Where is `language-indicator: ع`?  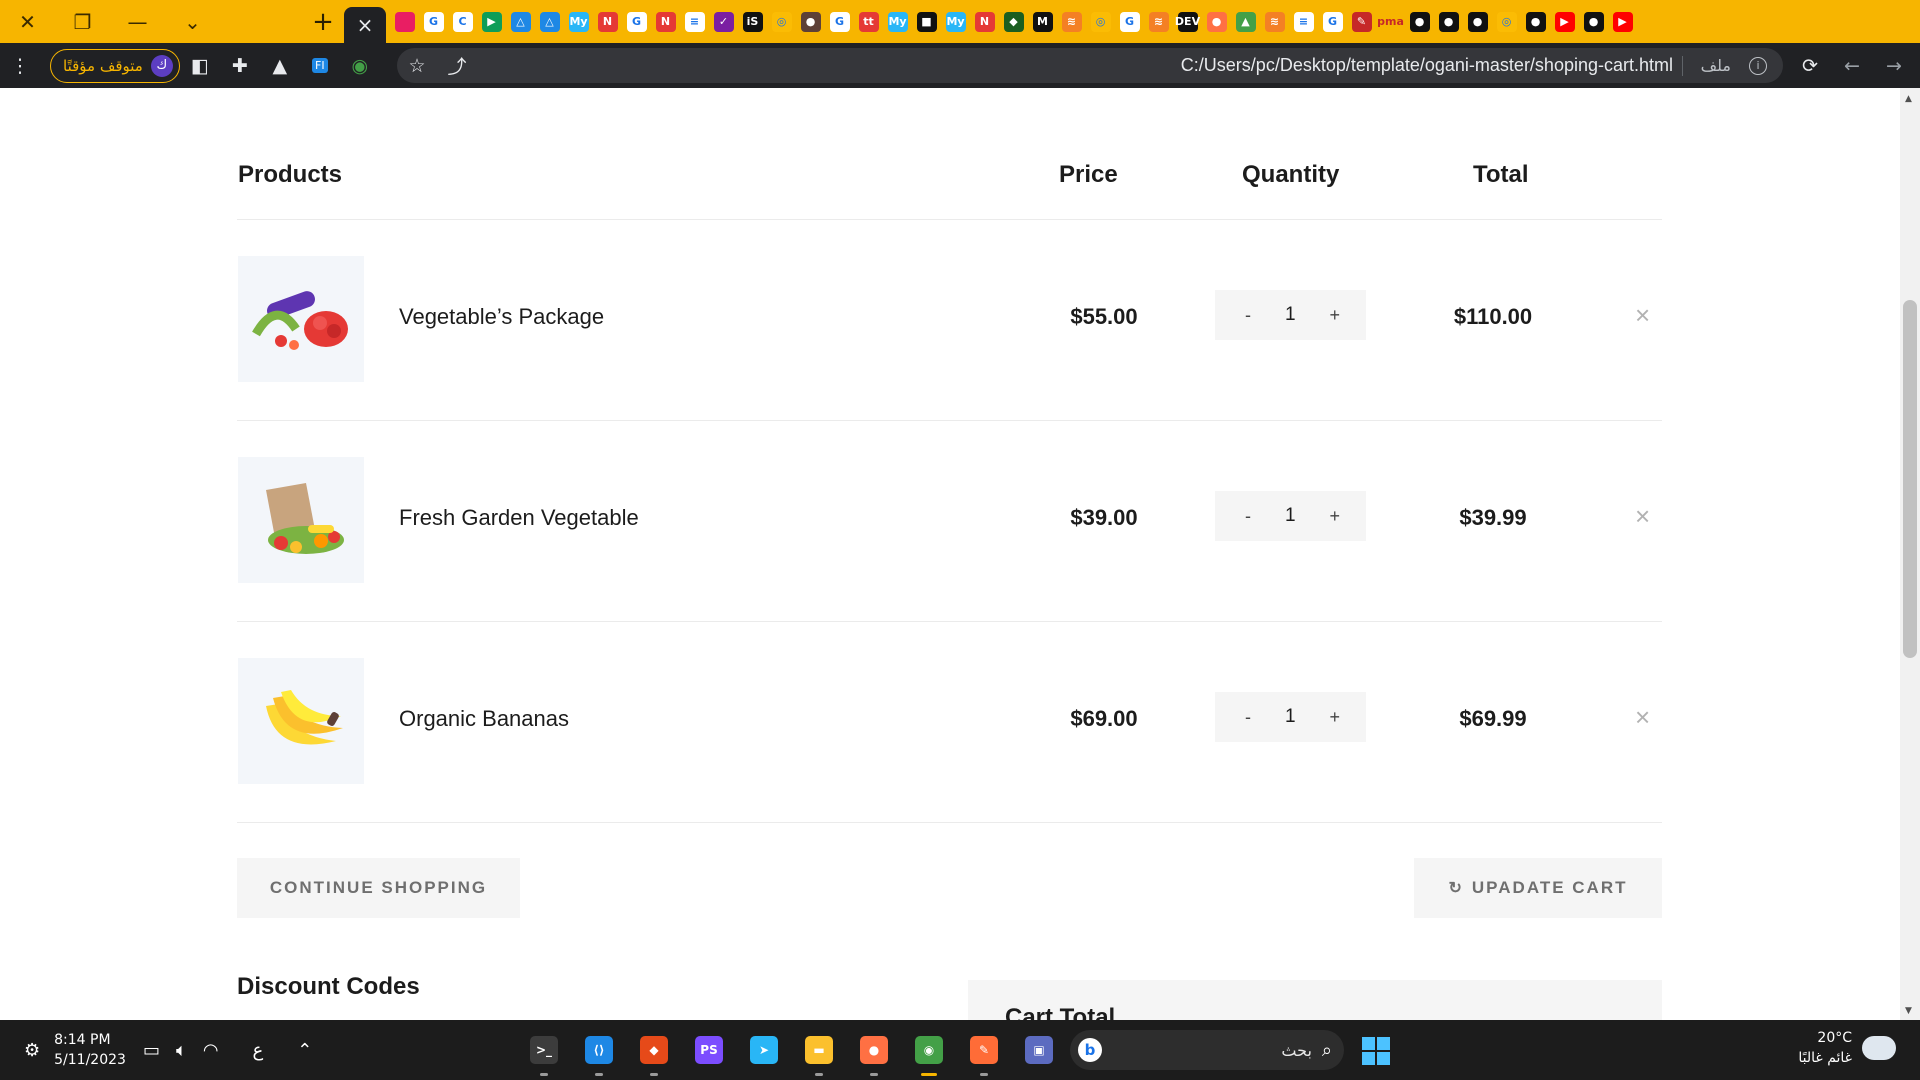 language-indicator: ع is located at coordinates (258, 1050).